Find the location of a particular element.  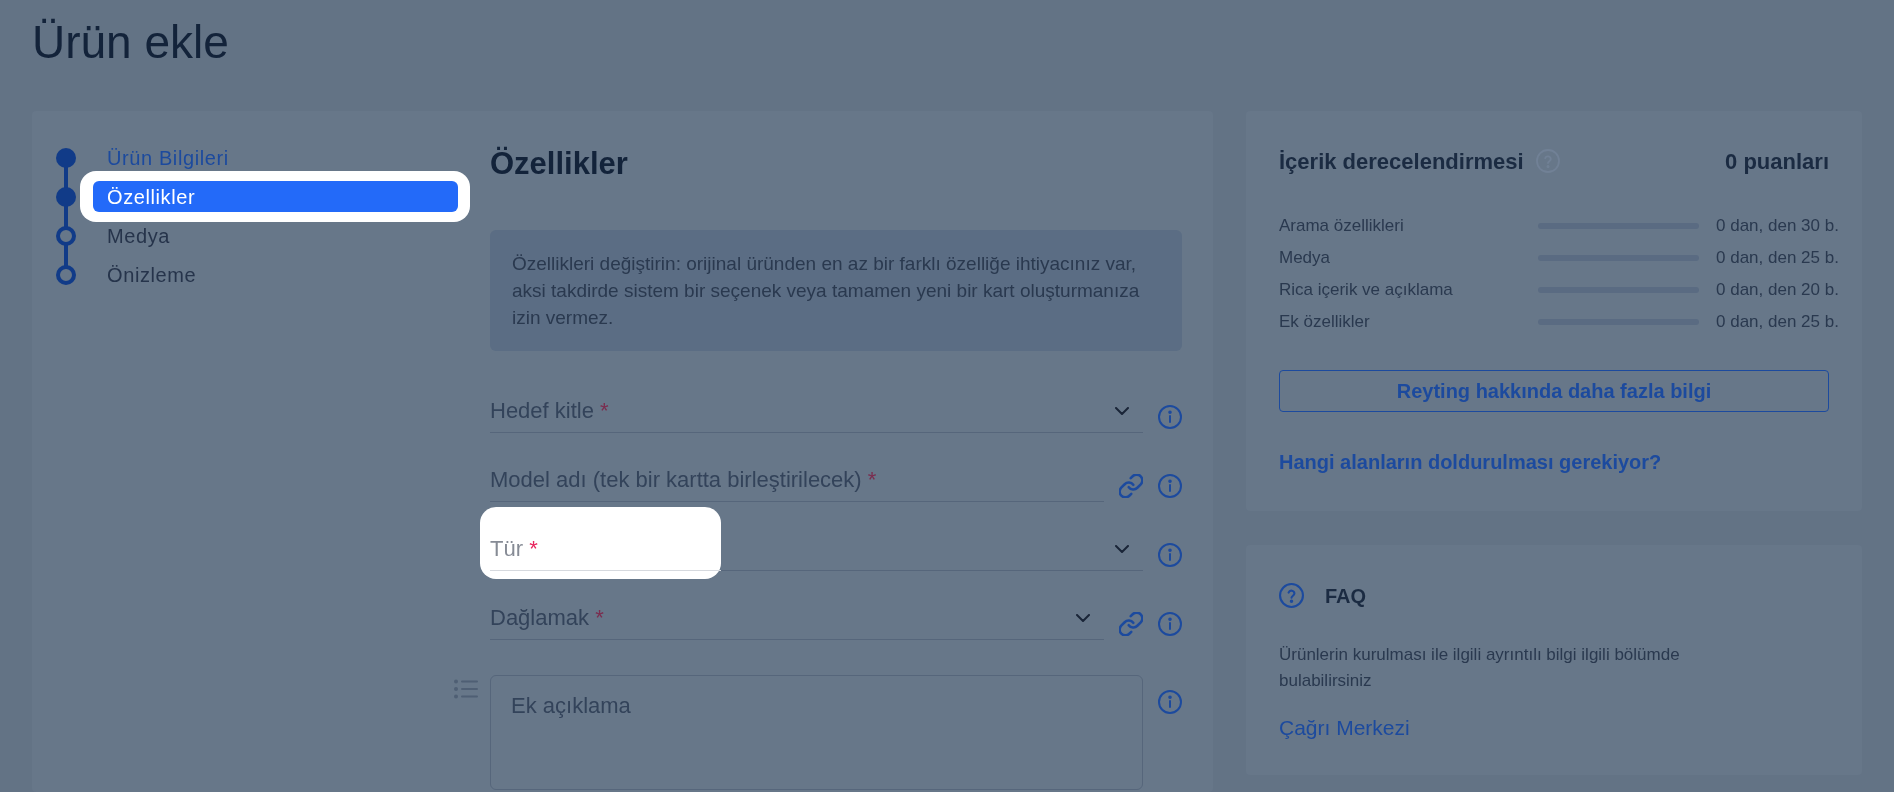

rating-value: 0 dan, den 20 b. is located at coordinates (1778, 290).